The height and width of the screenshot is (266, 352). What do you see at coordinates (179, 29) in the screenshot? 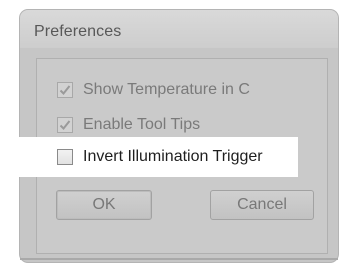
I see `title-bar: Preferences` at bounding box center [179, 29].